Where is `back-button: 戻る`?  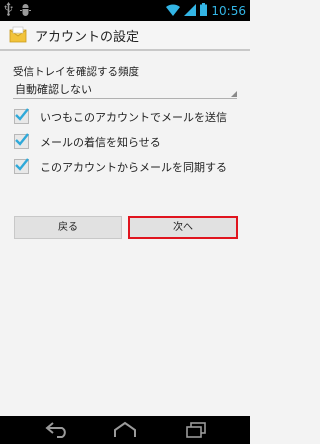
back-button: 戻る is located at coordinates (68, 227).